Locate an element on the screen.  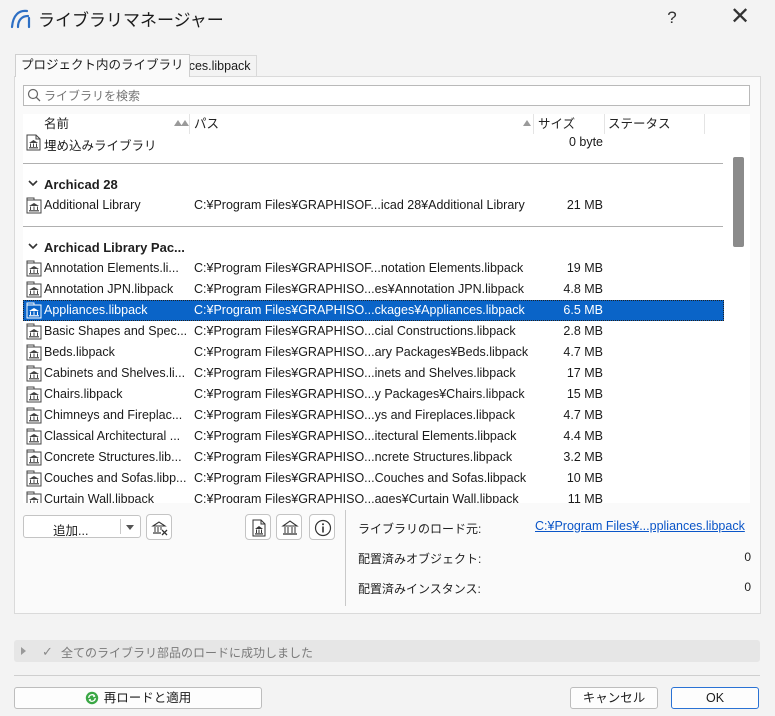
remove-library-button is located at coordinates (159, 527).